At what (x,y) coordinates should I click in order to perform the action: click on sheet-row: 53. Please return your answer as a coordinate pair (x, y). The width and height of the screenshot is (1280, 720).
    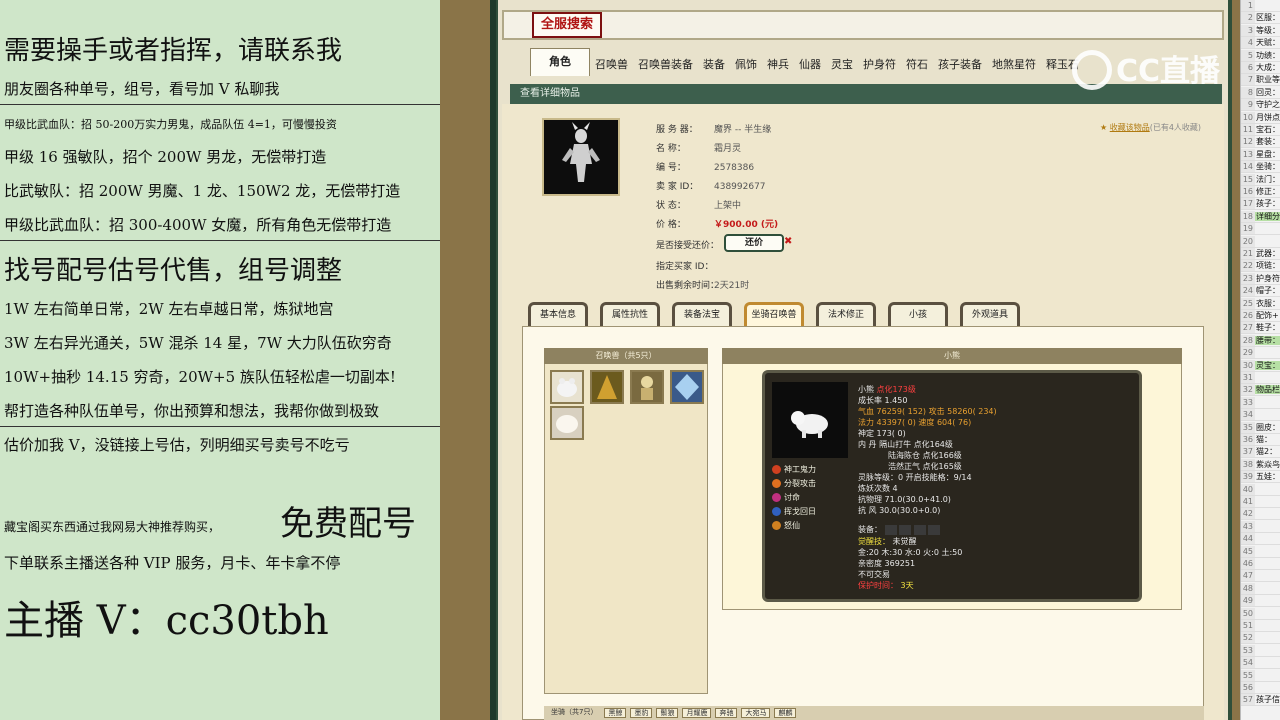
    Looking at the image, I should click on (1260, 650).